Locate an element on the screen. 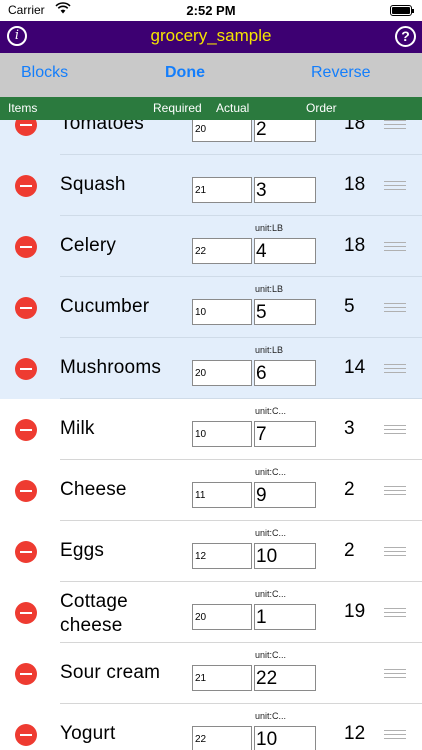  reverse-button: Reverse is located at coordinates (341, 73).